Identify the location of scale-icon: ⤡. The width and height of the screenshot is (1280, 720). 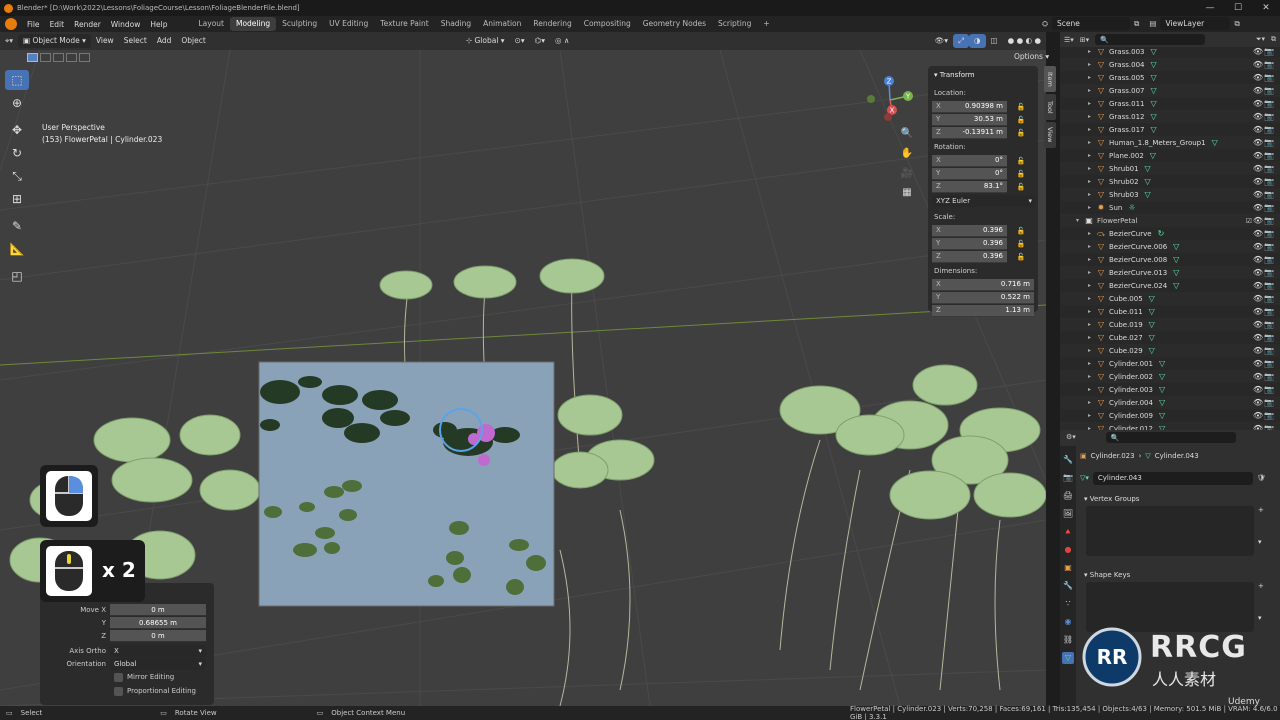
(17, 176).